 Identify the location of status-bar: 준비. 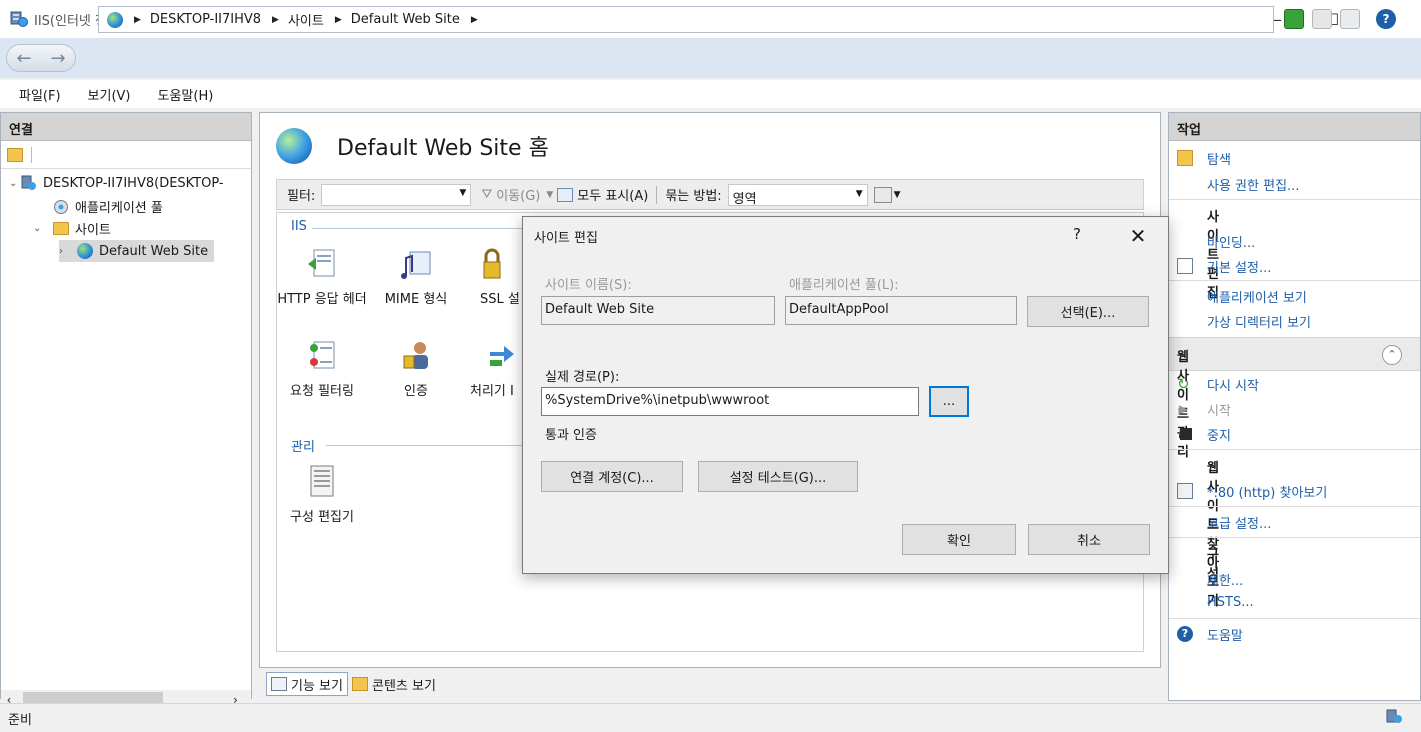
(710, 717).